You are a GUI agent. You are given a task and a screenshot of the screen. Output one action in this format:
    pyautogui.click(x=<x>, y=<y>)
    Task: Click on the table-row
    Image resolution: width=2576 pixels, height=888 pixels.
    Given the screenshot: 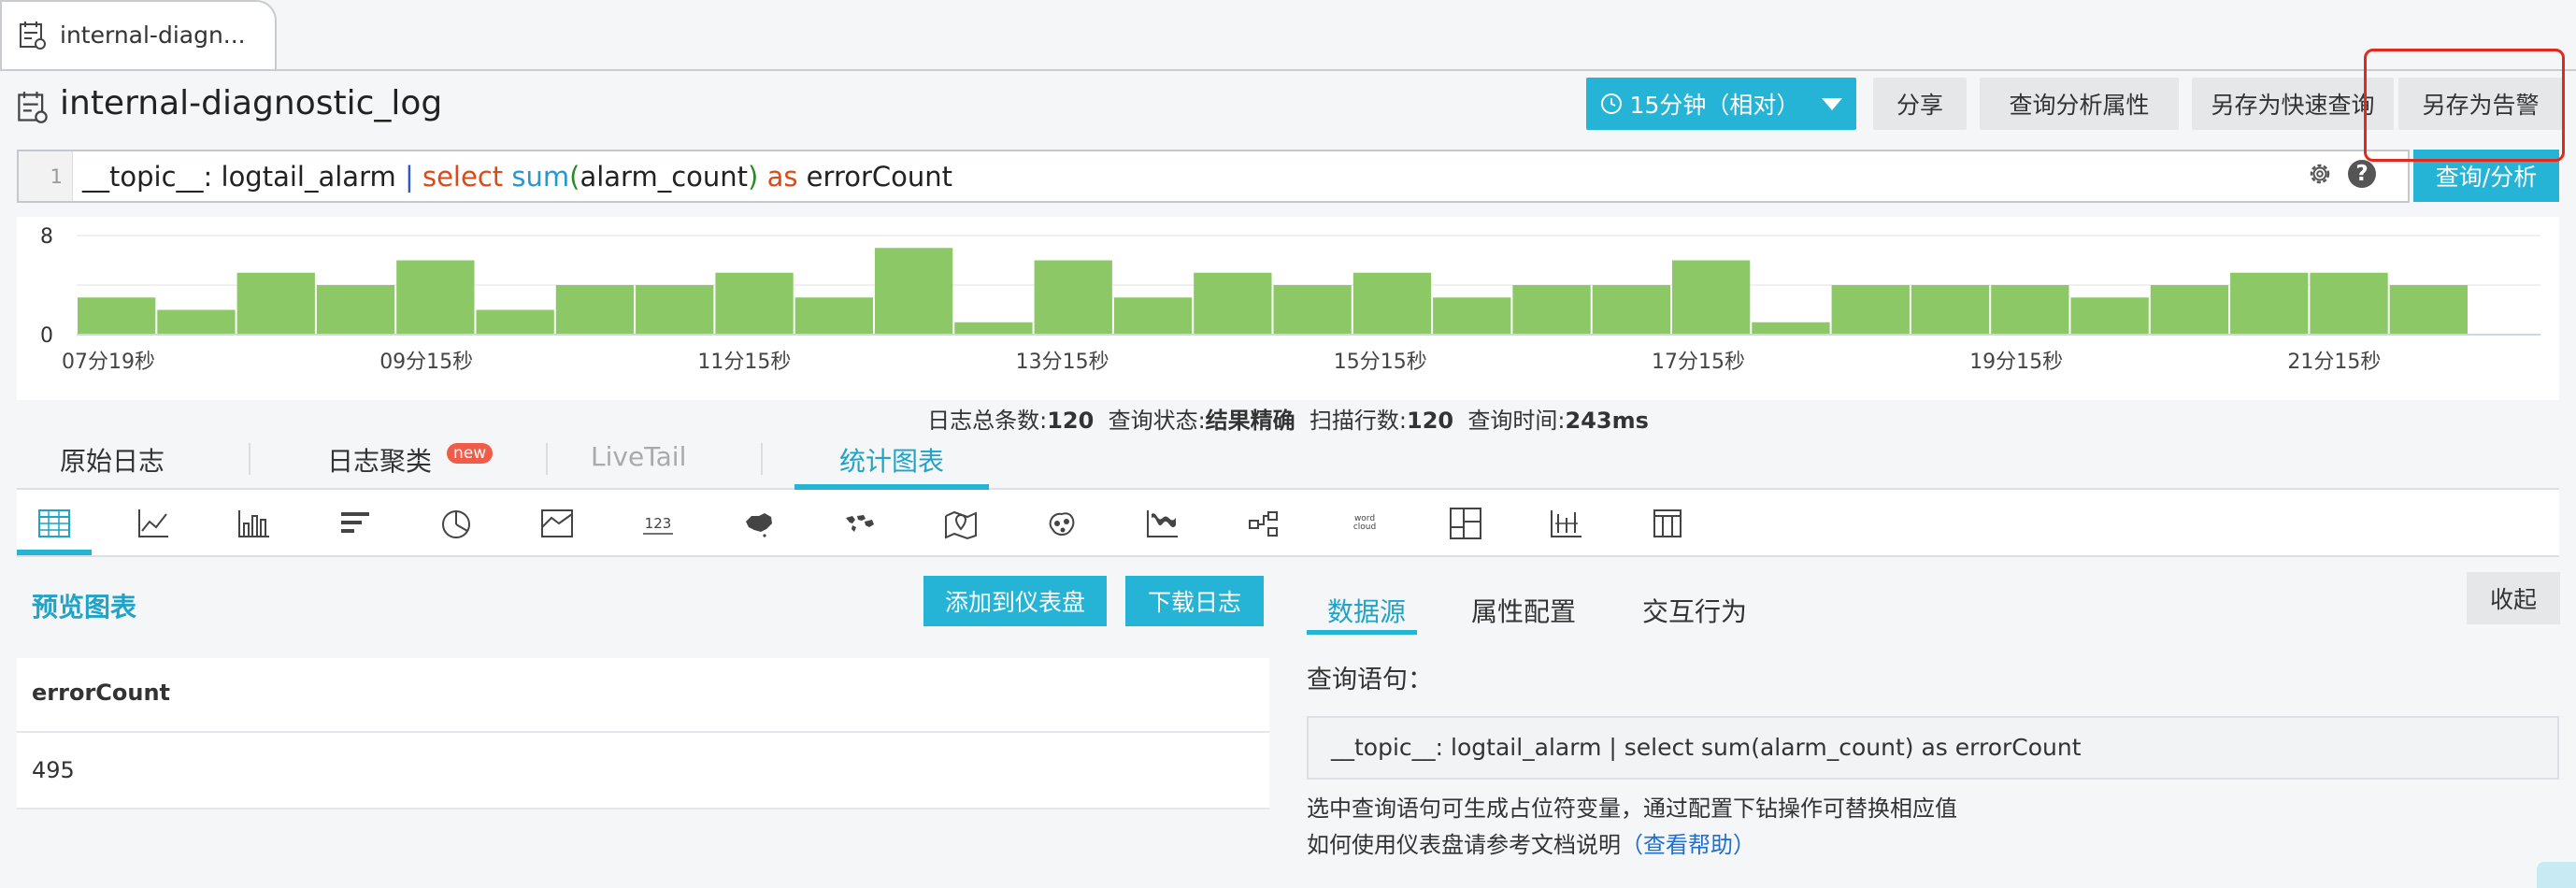 What is the action you would take?
    pyautogui.click(x=643, y=771)
    